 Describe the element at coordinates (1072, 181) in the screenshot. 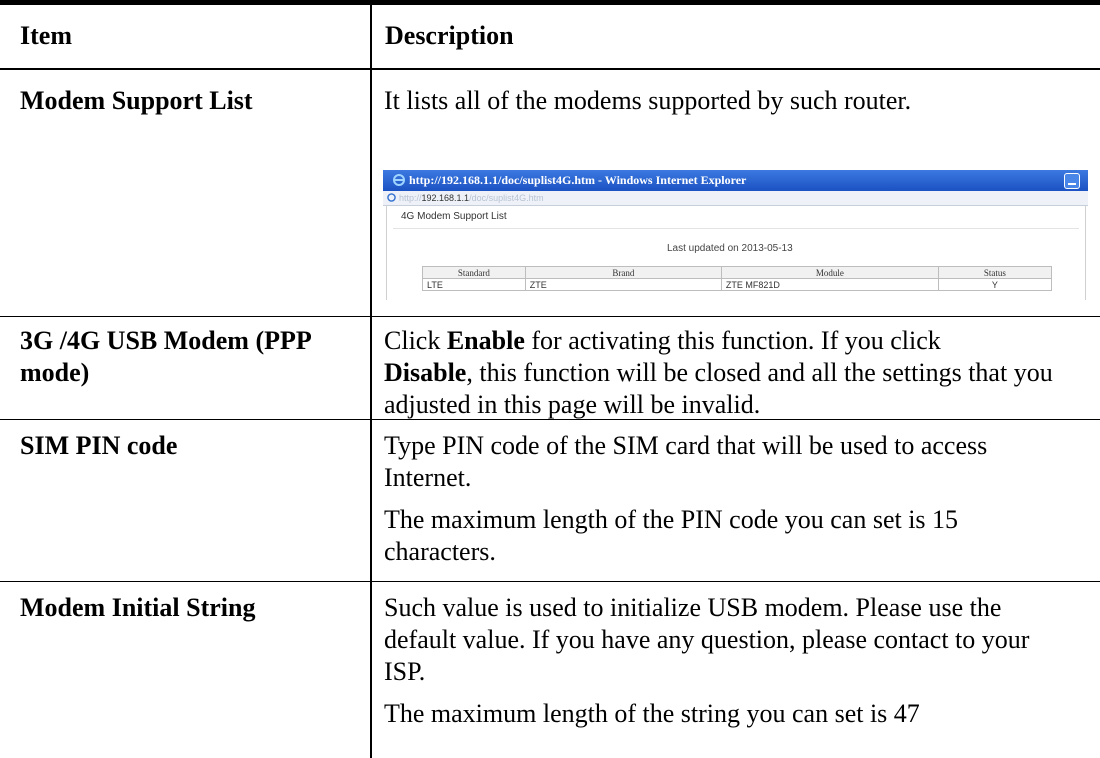

I see `minimize-button` at that location.